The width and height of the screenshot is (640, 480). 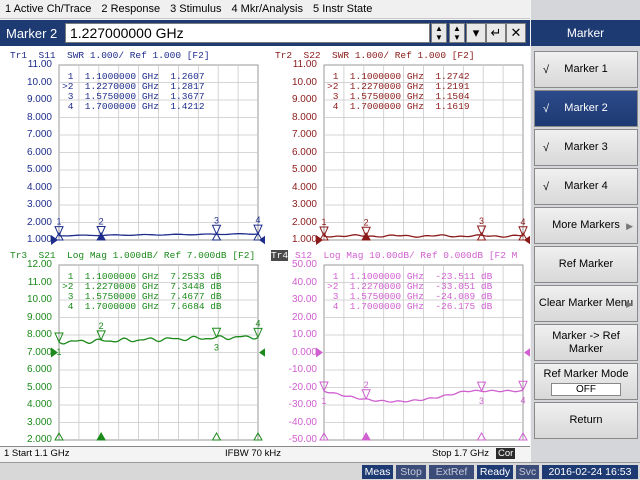 I want to click on softkey-marker-3: √ Marker 3, so click(x=586, y=147).